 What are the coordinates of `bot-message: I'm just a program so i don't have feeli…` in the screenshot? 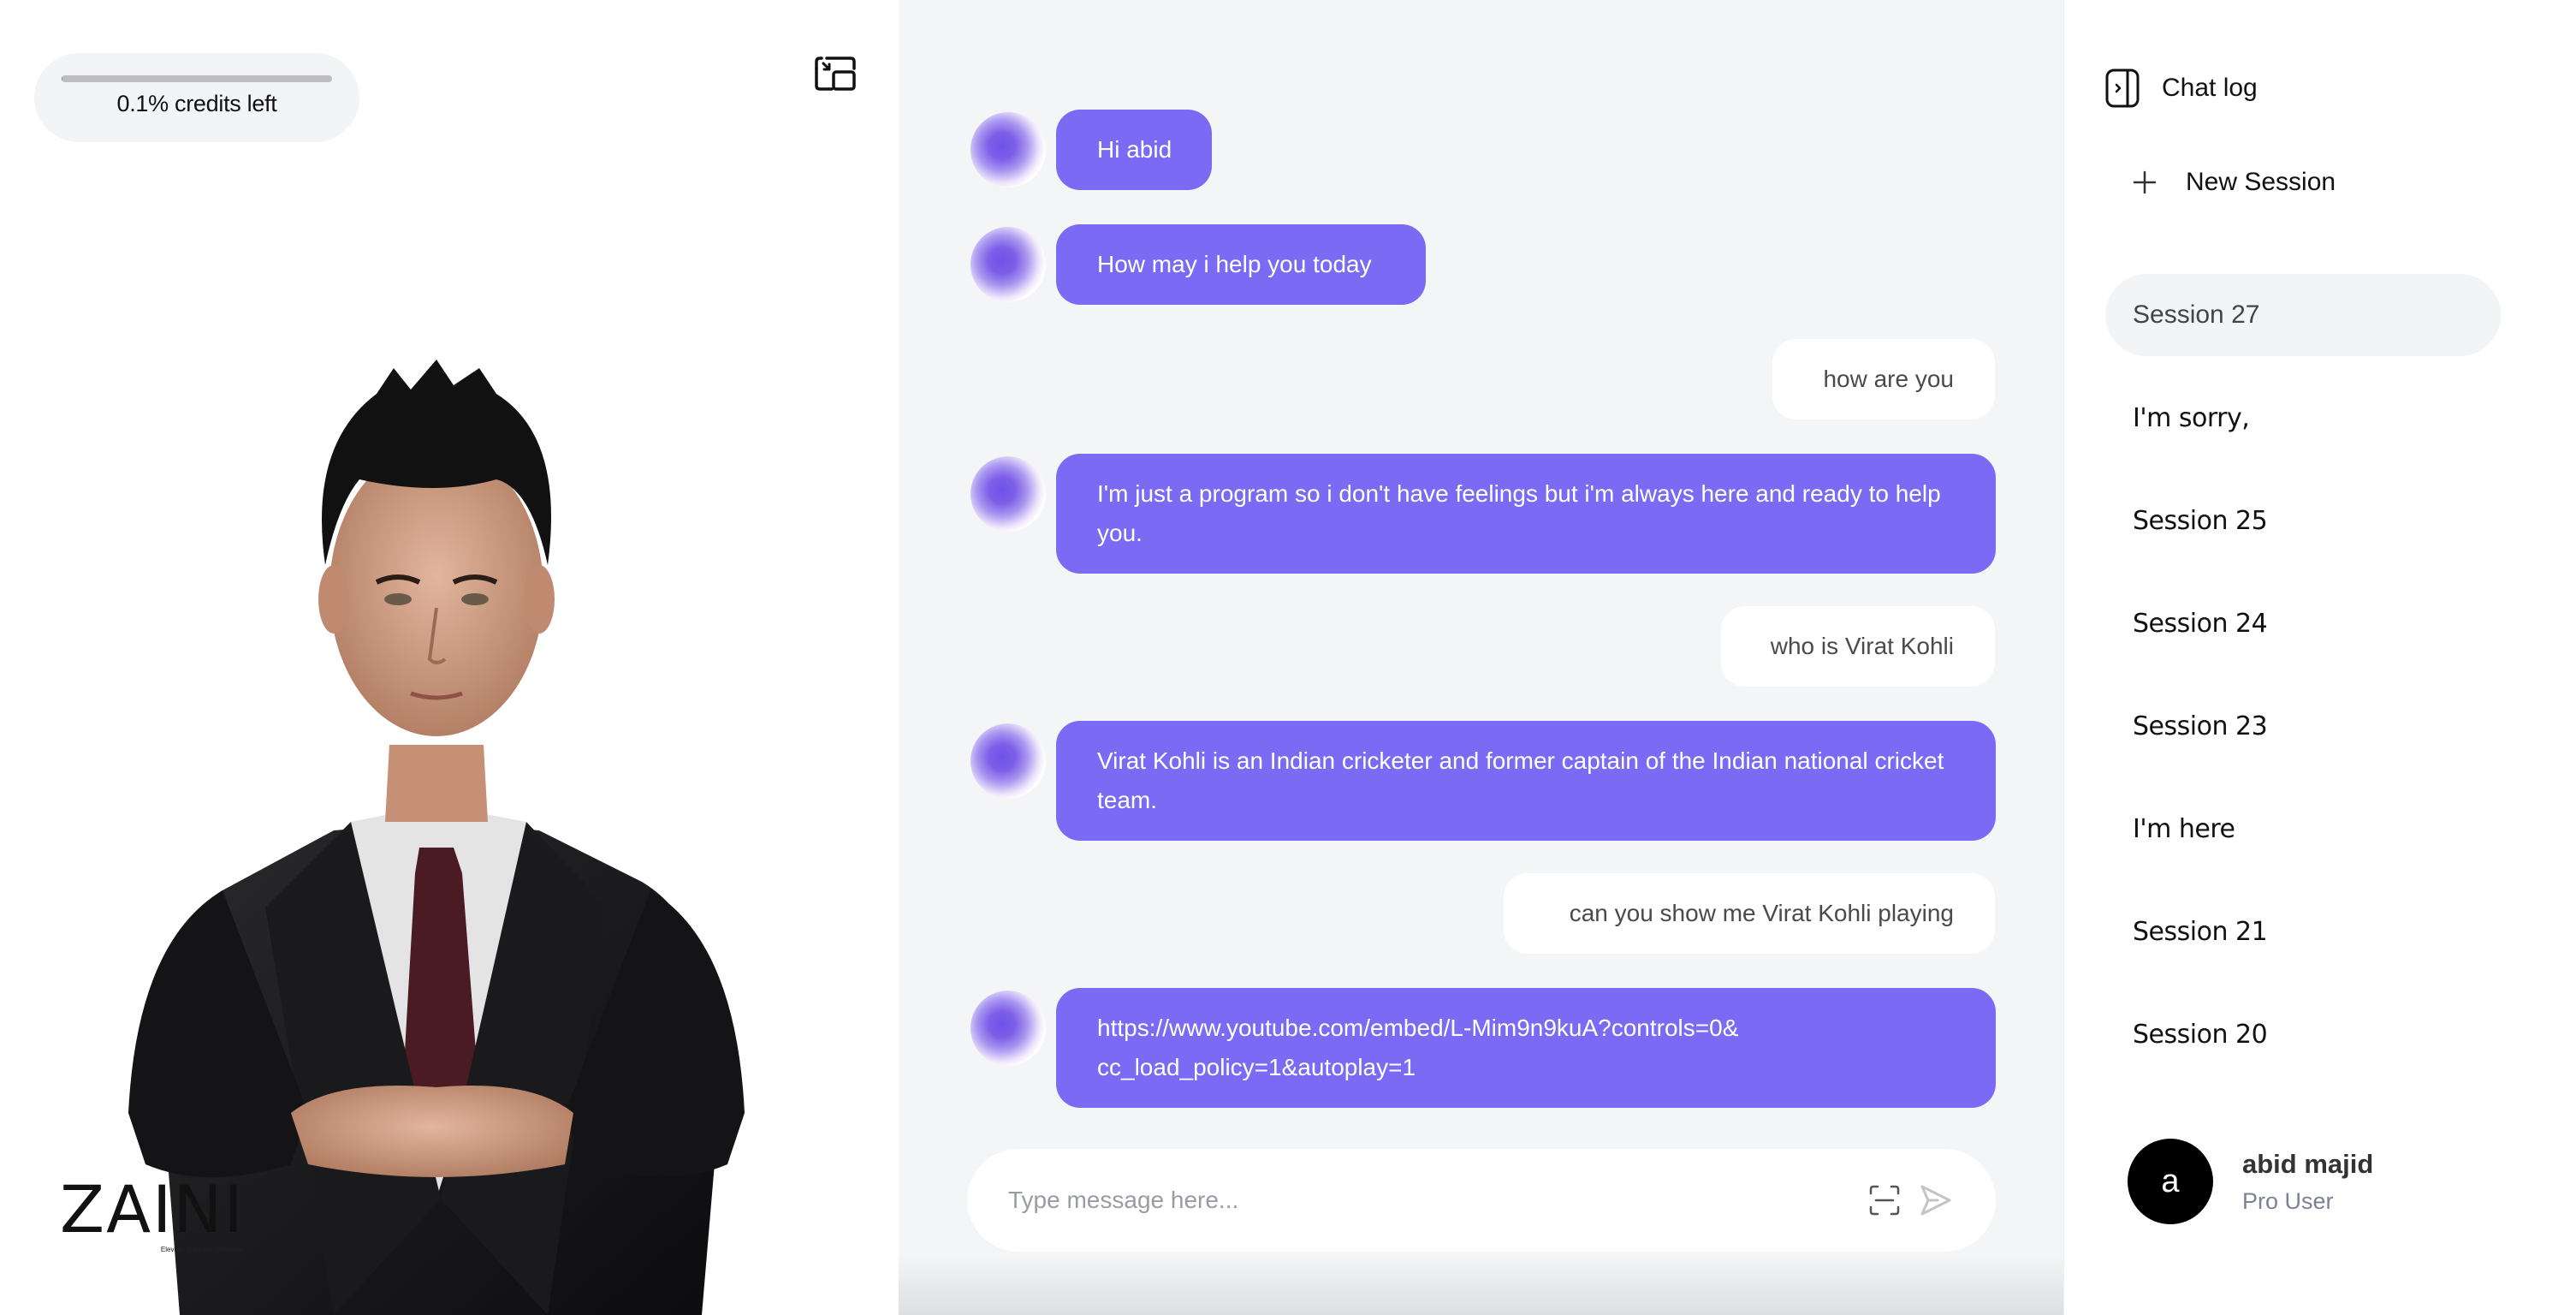 It's located at (1526, 514).